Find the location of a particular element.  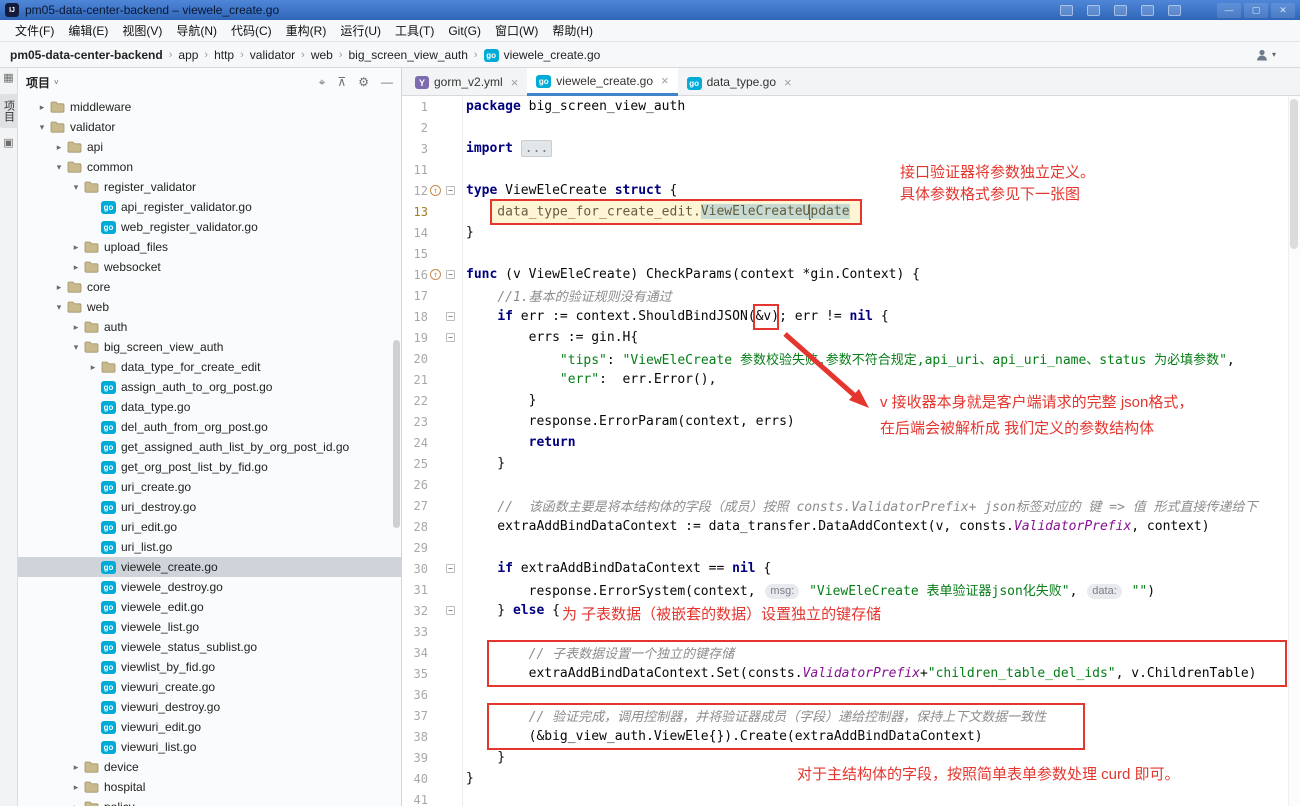

maximize-button: ▢ is located at coordinates (1256, 10).